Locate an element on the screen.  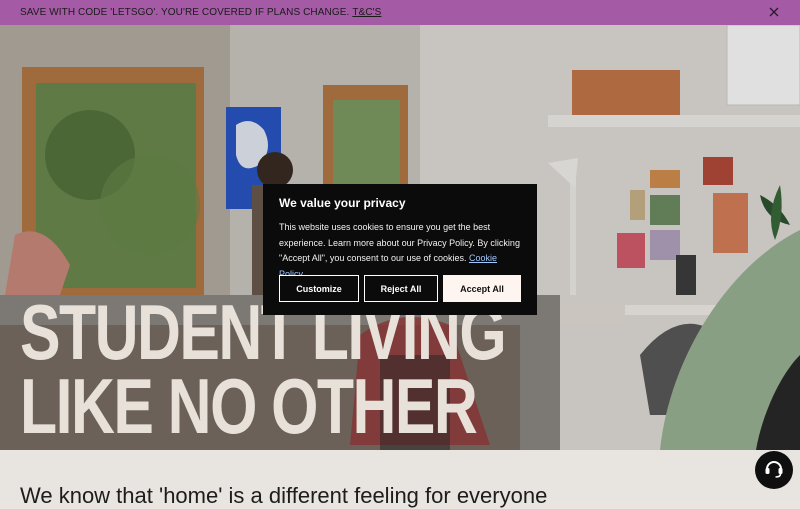
hero-heading-line2: LIKE NO OTHER is located at coordinates (249, 406).